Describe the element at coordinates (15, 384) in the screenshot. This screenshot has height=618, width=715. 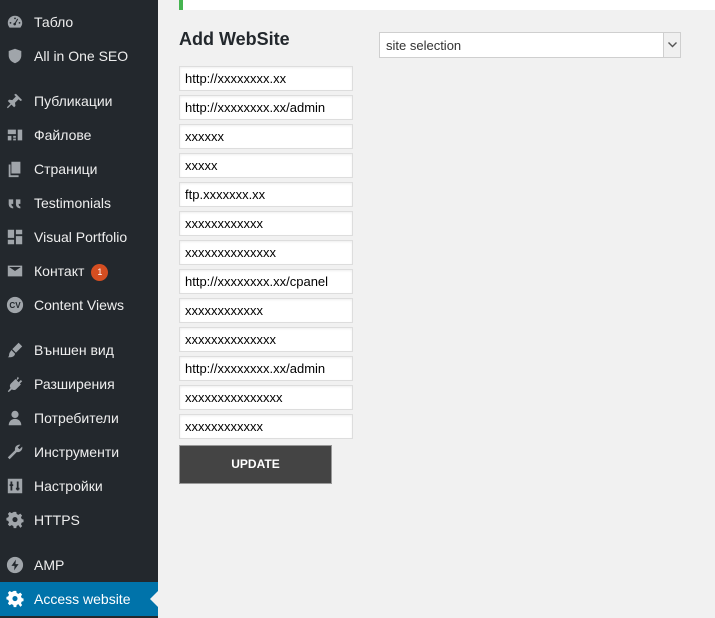
I see `plug-icon` at that location.